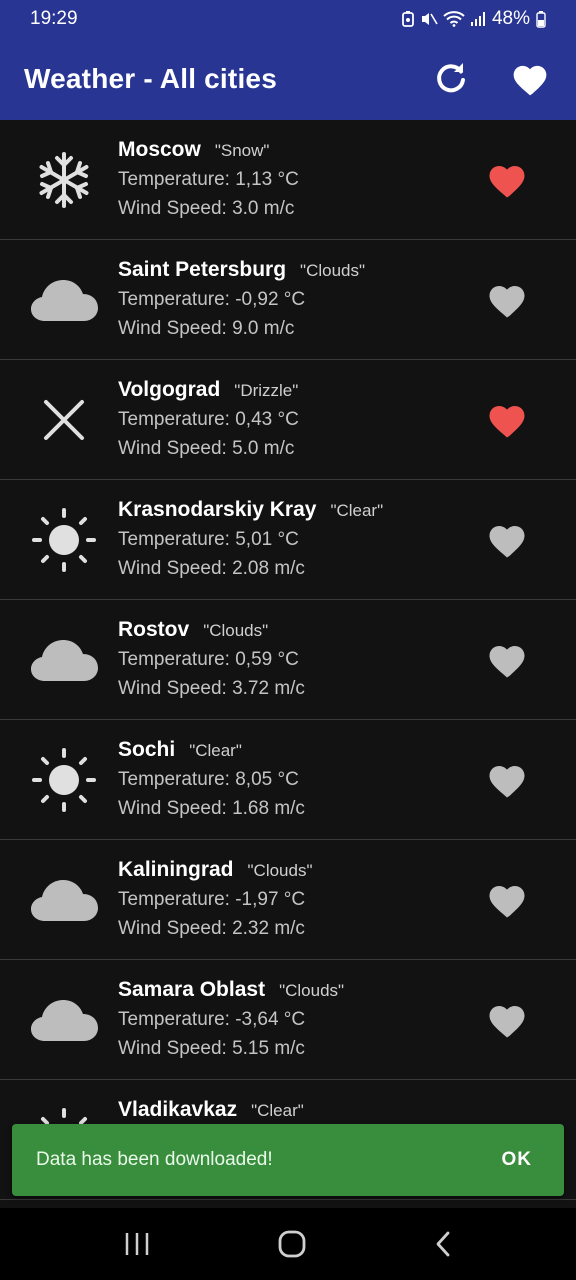 The height and width of the screenshot is (1280, 576). I want to click on home-icon, so click(292, 1244).